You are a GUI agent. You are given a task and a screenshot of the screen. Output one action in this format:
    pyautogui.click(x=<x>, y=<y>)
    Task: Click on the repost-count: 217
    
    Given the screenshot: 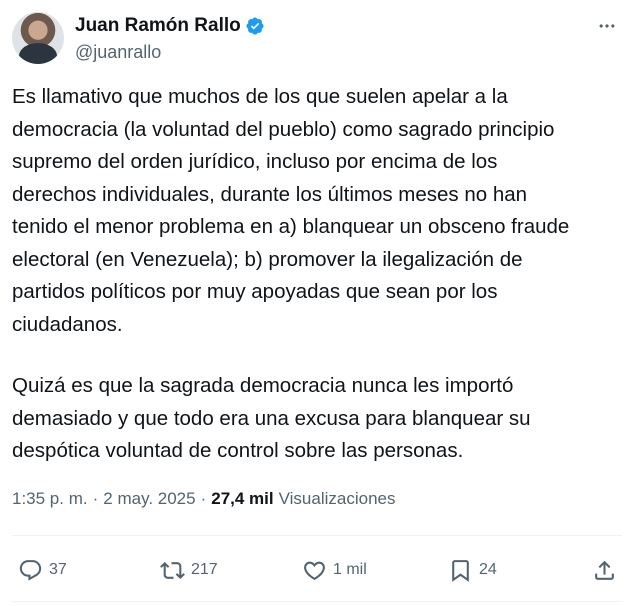 What is the action you would take?
    pyautogui.click(x=204, y=569)
    